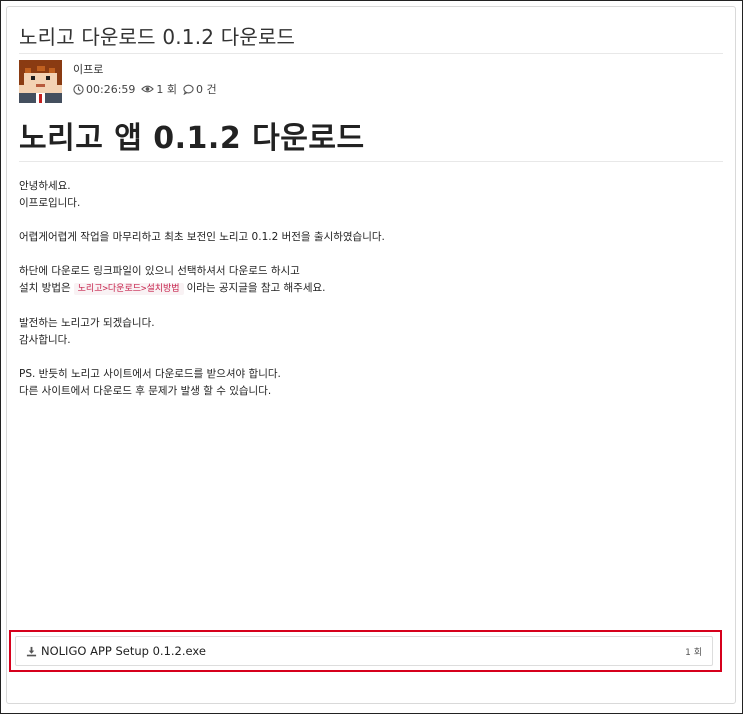  I want to click on download-icon, so click(31, 651).